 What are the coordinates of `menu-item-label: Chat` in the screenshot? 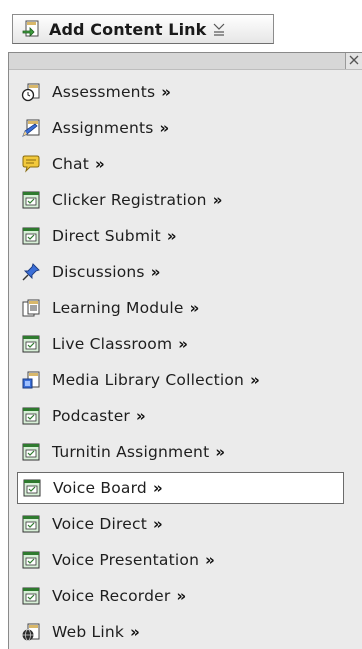 It's located at (71, 164).